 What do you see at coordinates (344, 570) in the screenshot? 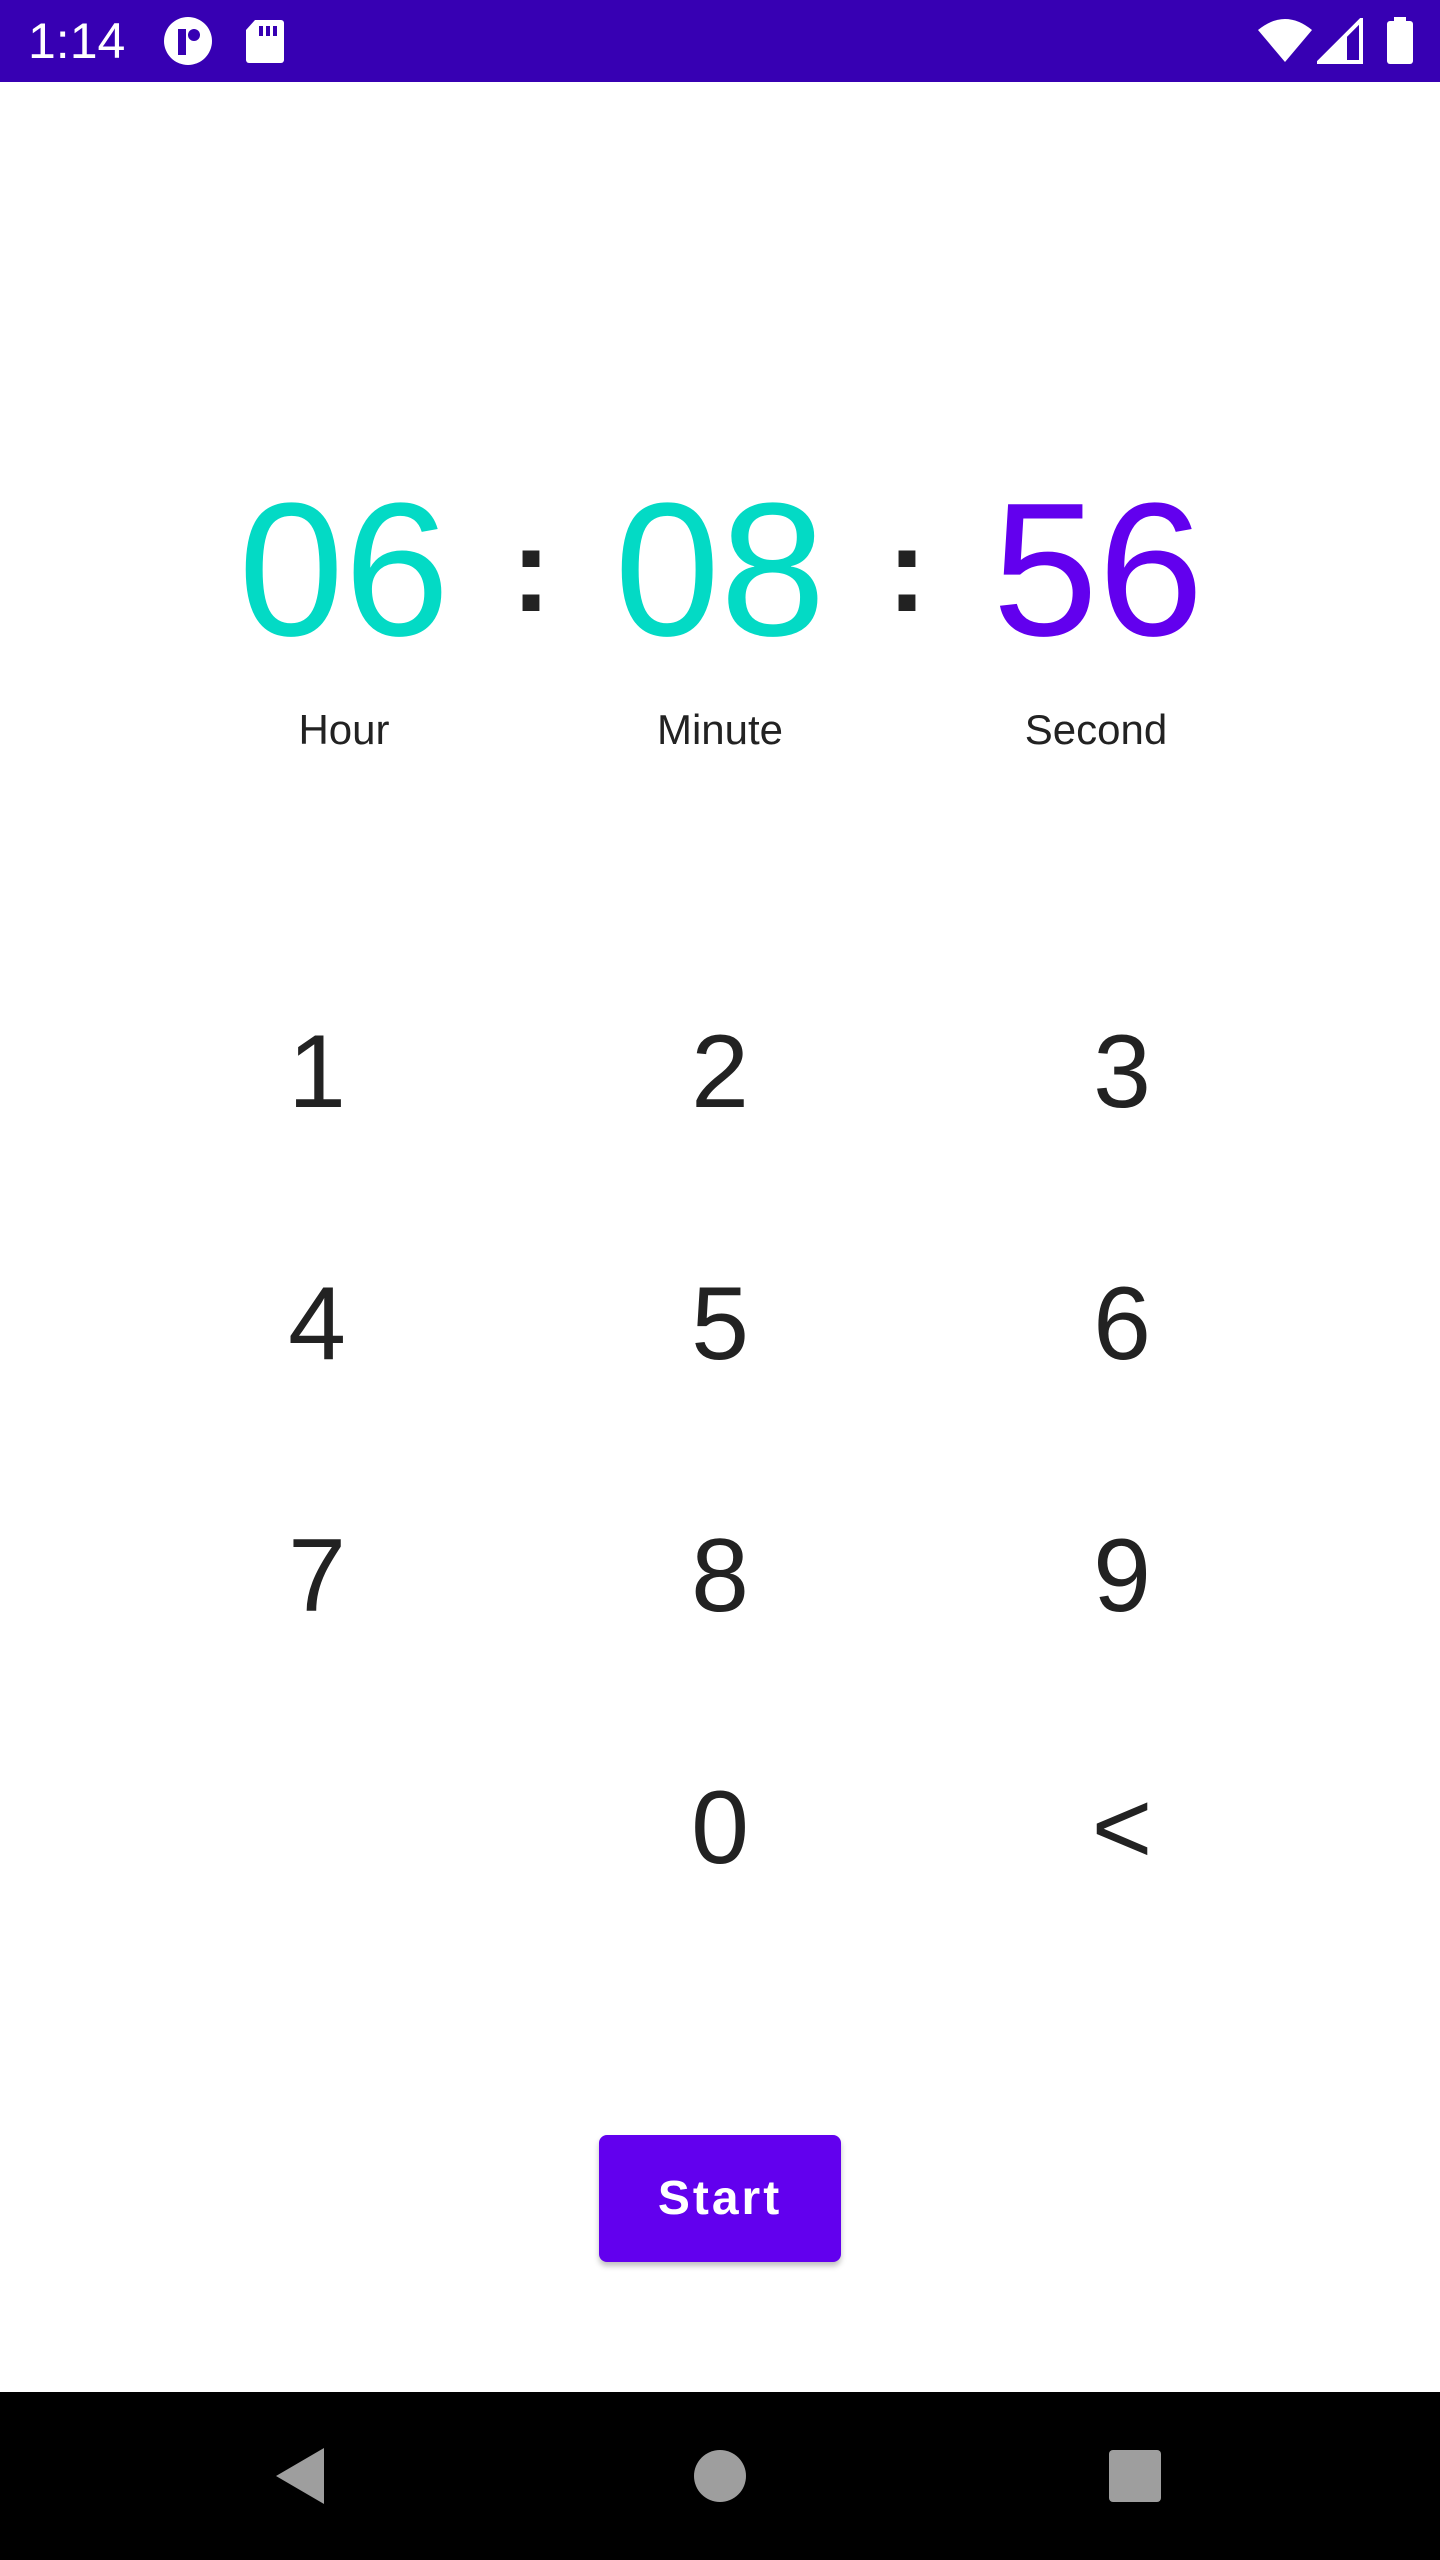
I see `hour-value: 06` at bounding box center [344, 570].